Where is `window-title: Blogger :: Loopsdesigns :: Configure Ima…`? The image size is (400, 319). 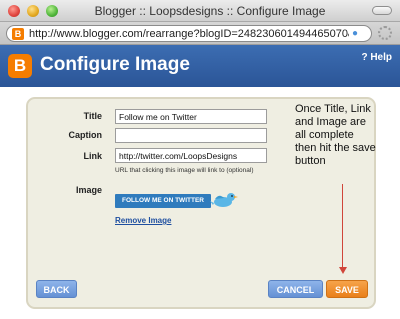
window-title: Blogger :: Loopsdesigns :: Configure Ima… is located at coordinates (210, 11).